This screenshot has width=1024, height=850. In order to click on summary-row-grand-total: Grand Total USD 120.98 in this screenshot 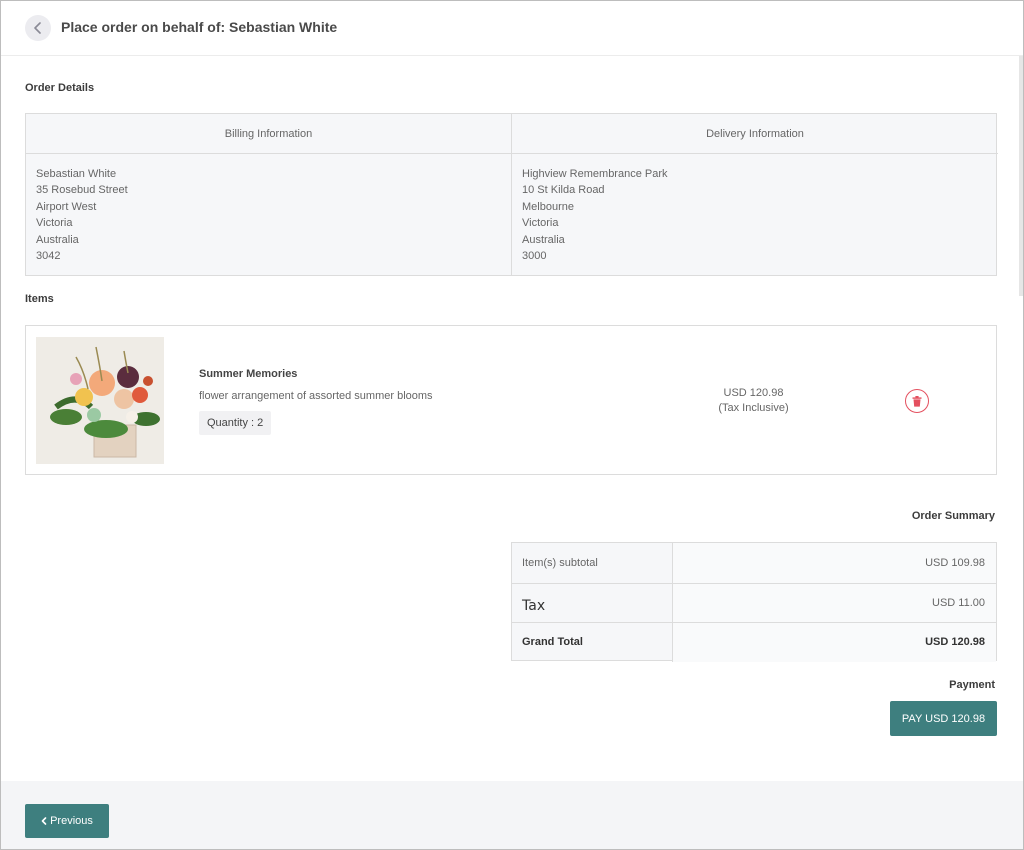, I will do `click(754, 642)`.